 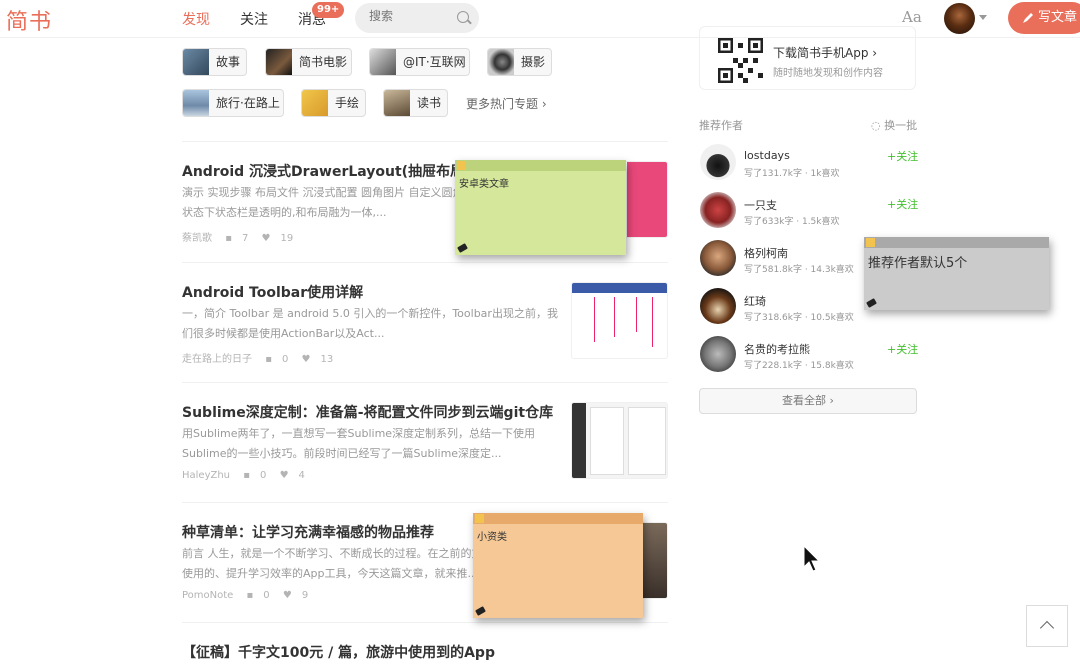 I want to click on recommend-heading: 推荐作者, so click(x=721, y=125).